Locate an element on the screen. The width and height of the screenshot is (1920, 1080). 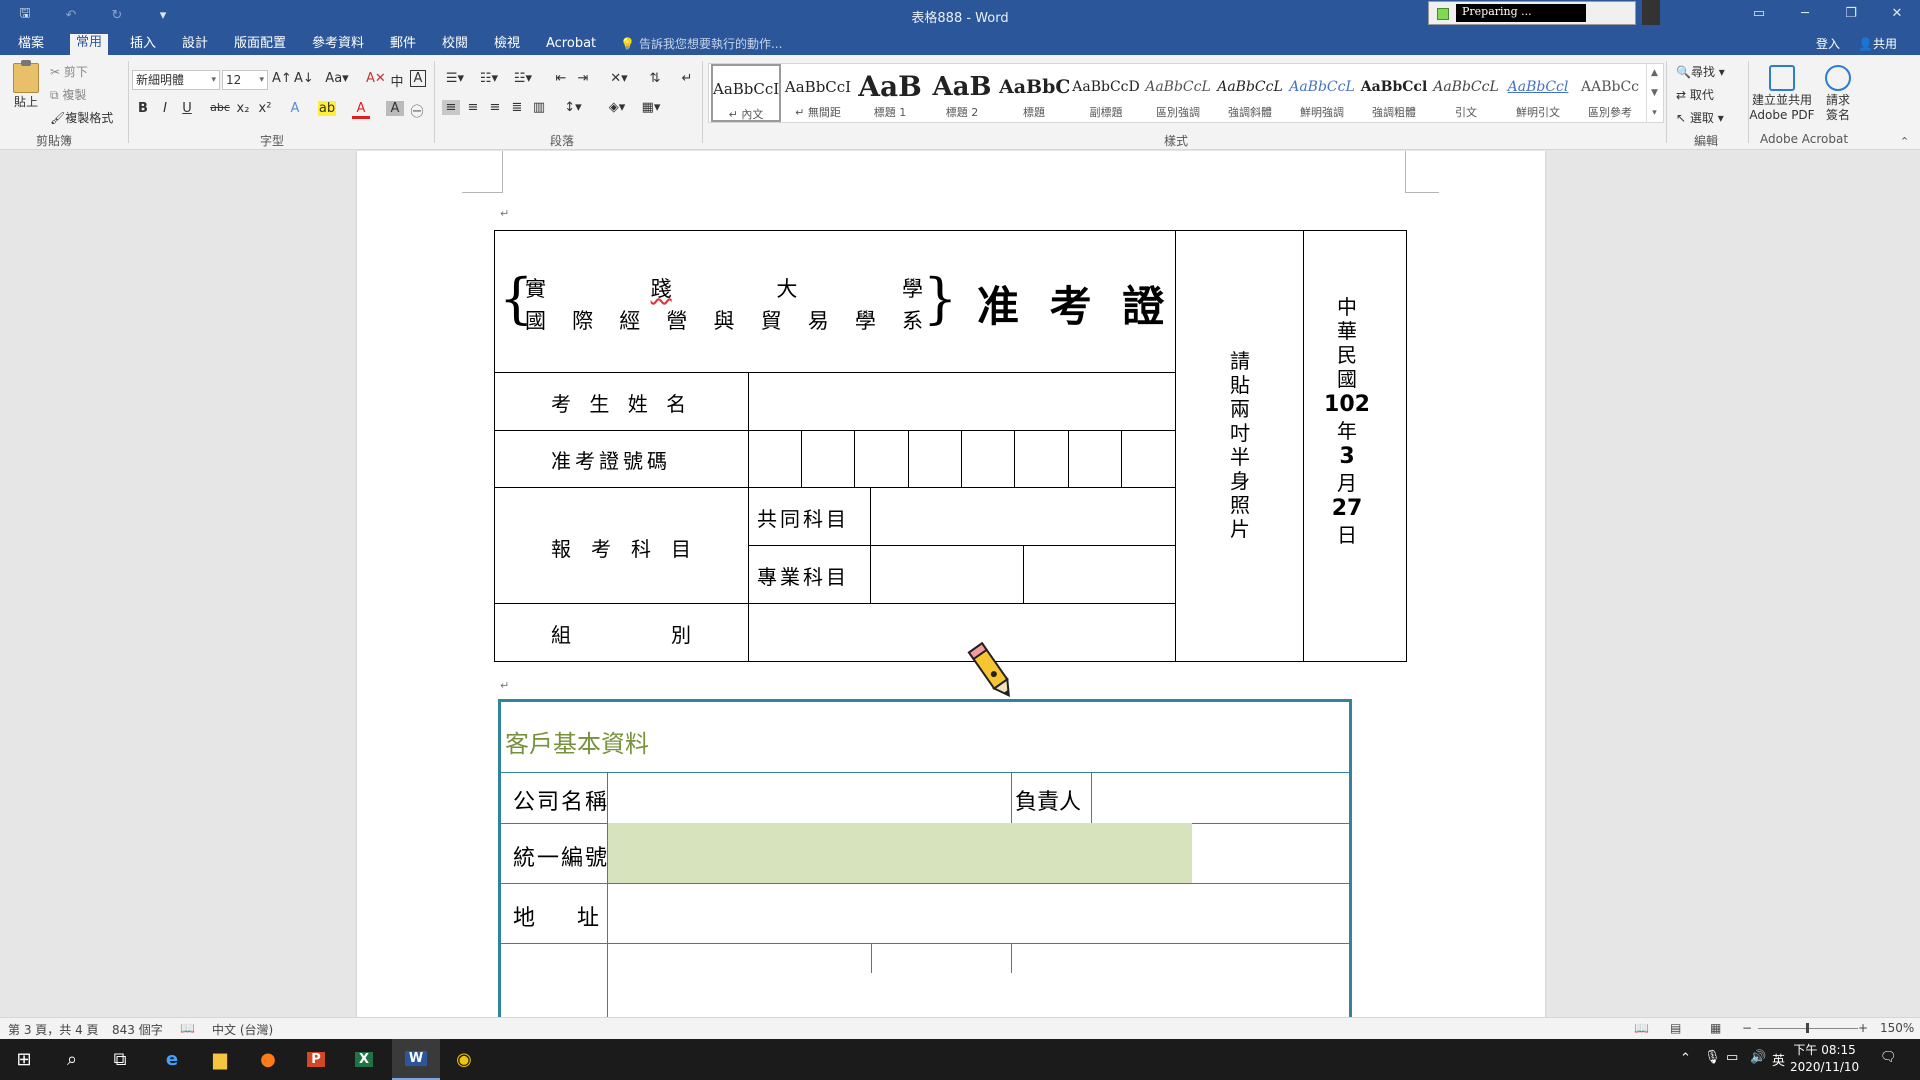
highlighted-cell is located at coordinates (900, 853).